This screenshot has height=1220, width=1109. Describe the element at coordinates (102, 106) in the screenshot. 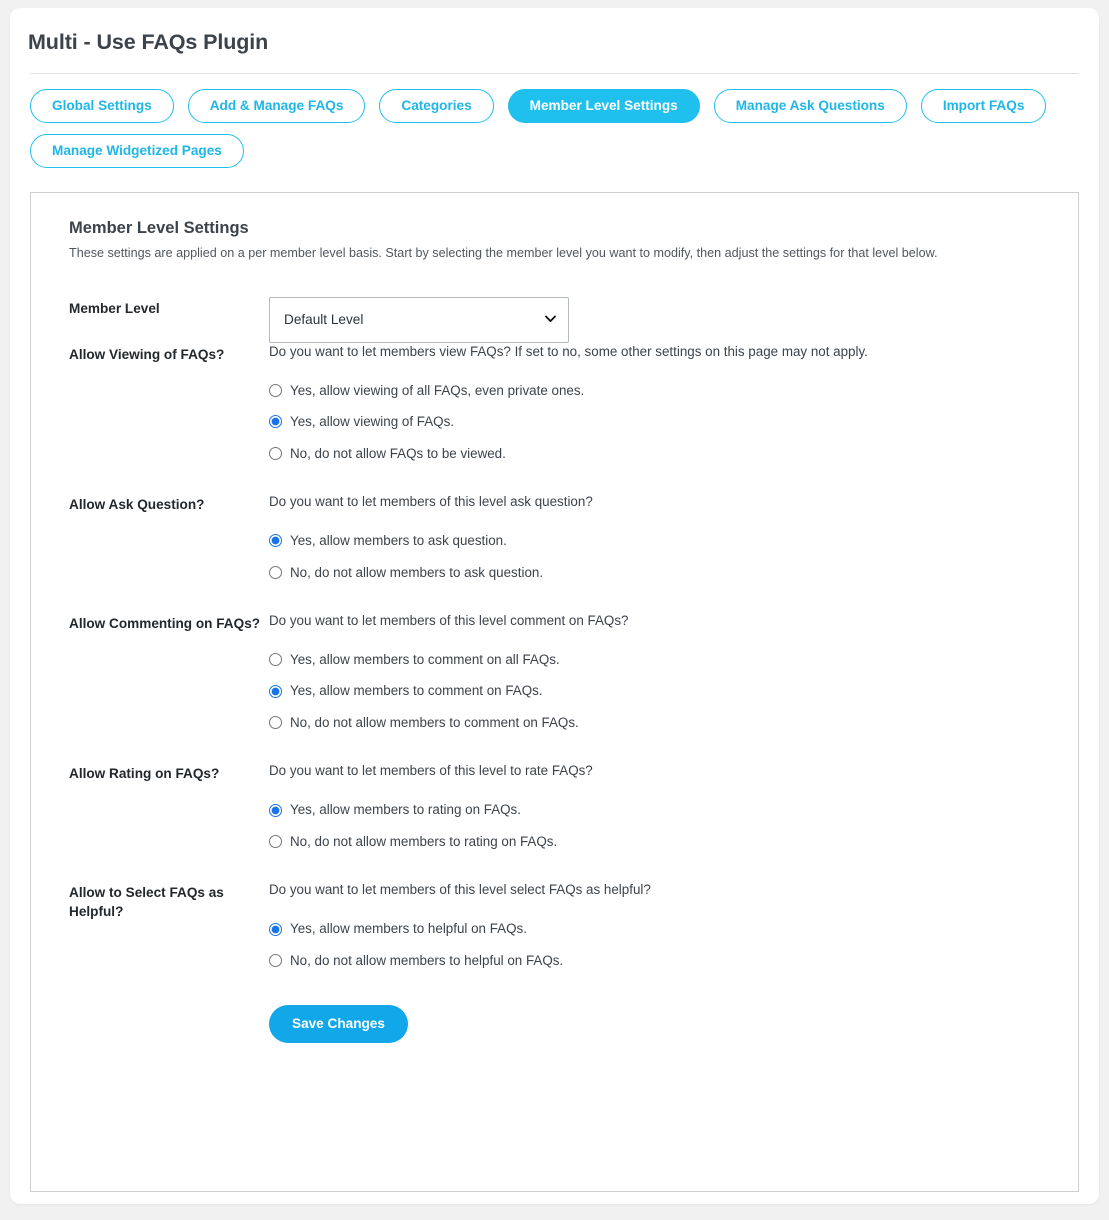

I see `tab-global-settings: Global Settings` at that location.